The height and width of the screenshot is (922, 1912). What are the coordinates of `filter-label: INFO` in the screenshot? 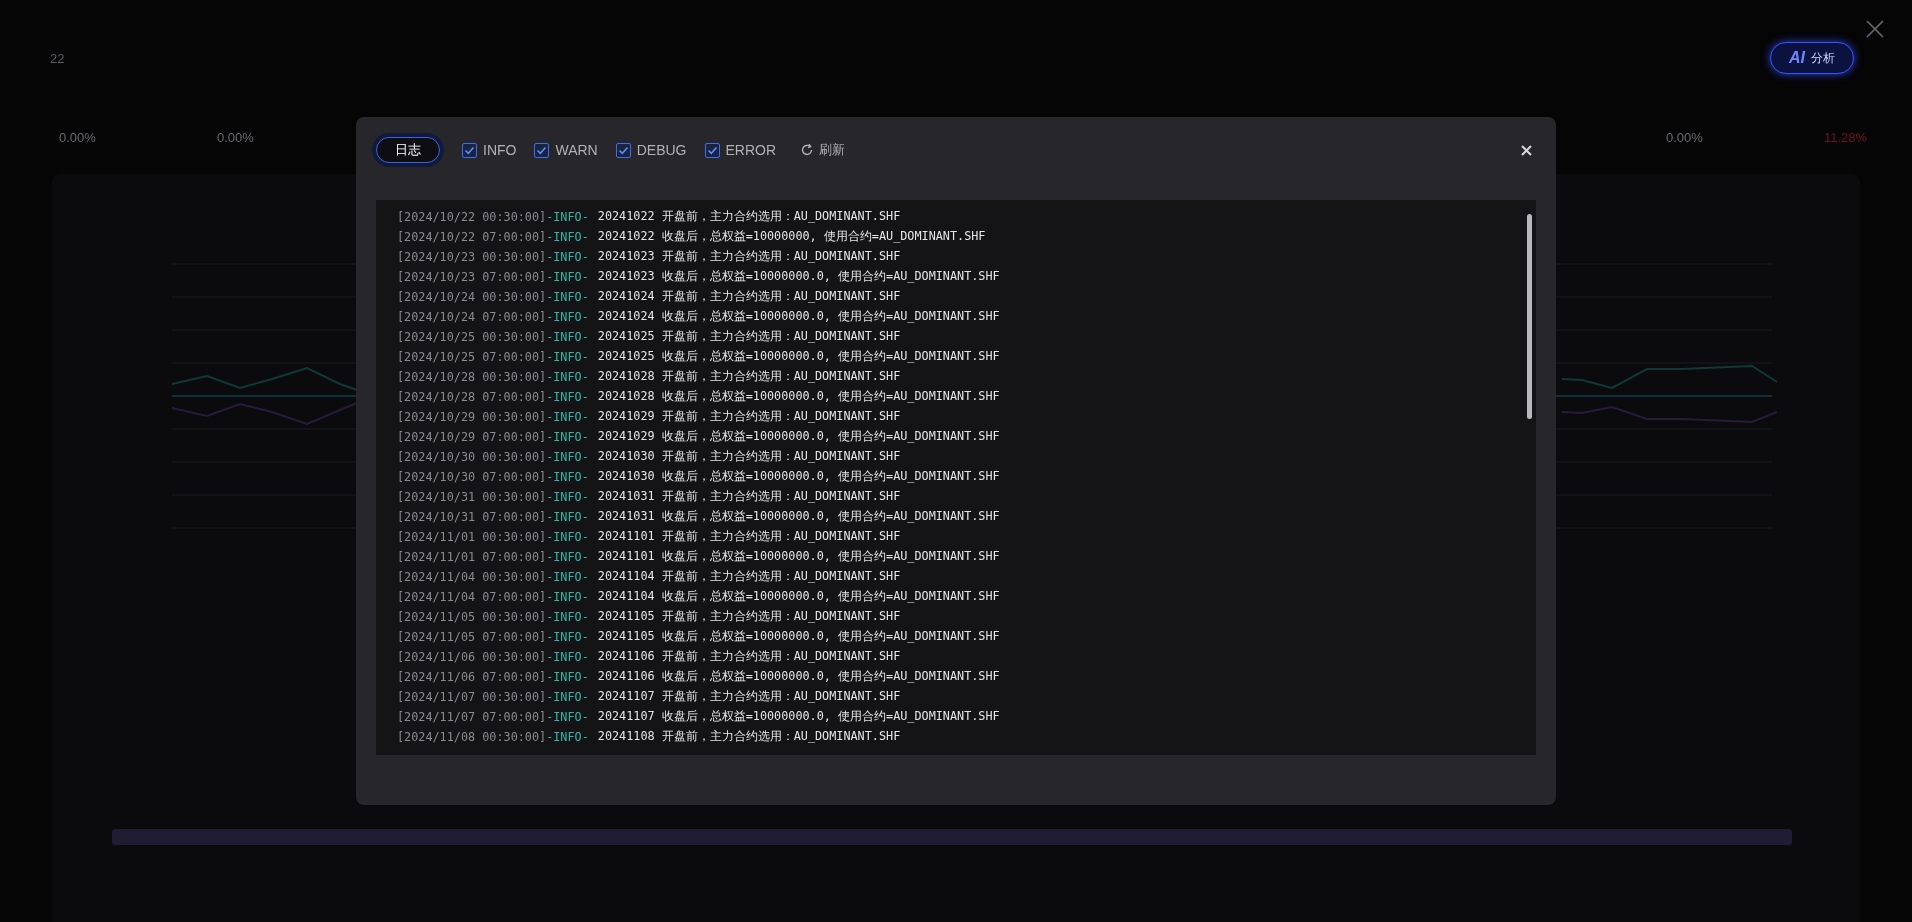 It's located at (500, 150).